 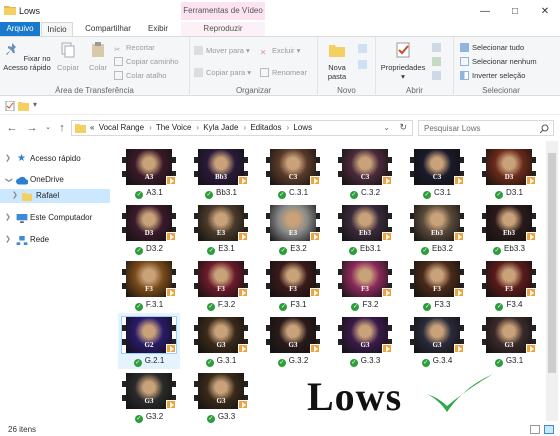 What do you see at coordinates (438, 61) in the screenshot?
I see `edit-button` at bounding box center [438, 61].